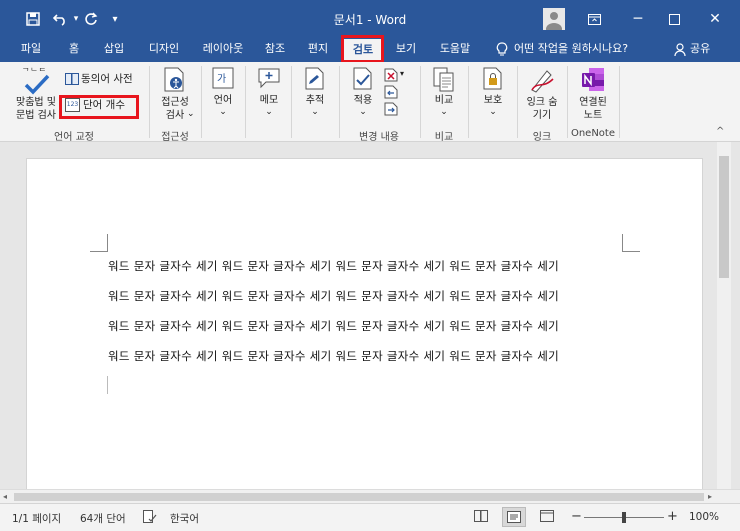  I want to click on text-cursor, so click(107, 385).